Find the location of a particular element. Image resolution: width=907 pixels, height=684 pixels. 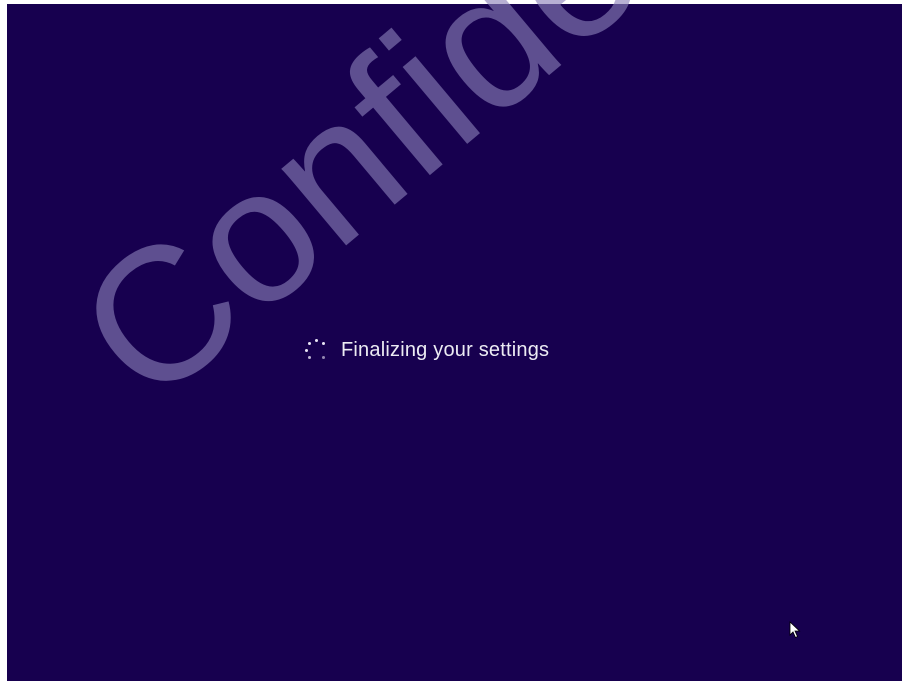

status-area: Finalizing your settings is located at coordinates (427, 350).